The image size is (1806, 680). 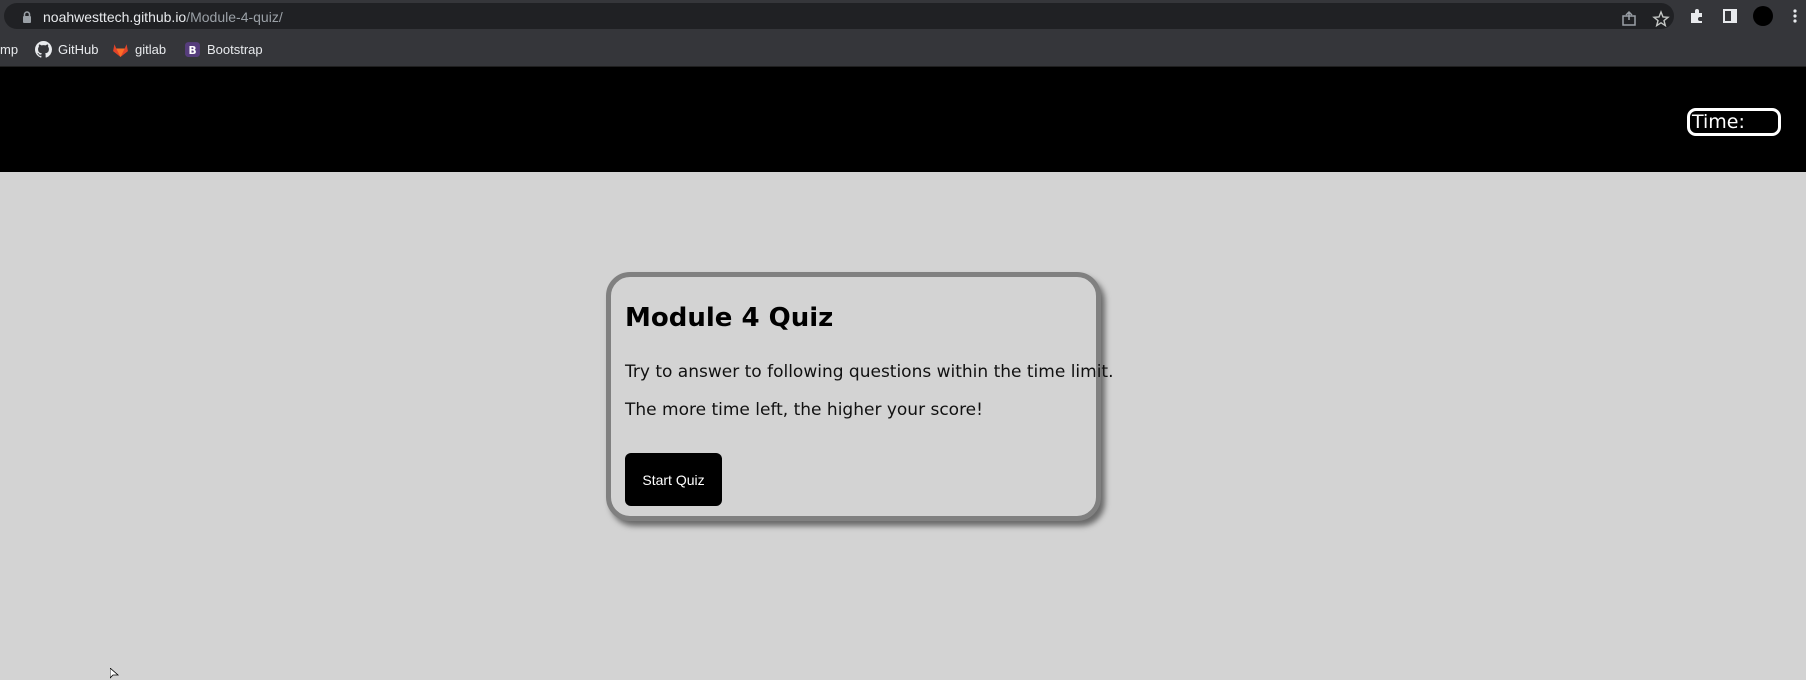 I want to click on address-bar: noahwesttech.github.io/Module-4-quiz/, so click(x=839, y=16).